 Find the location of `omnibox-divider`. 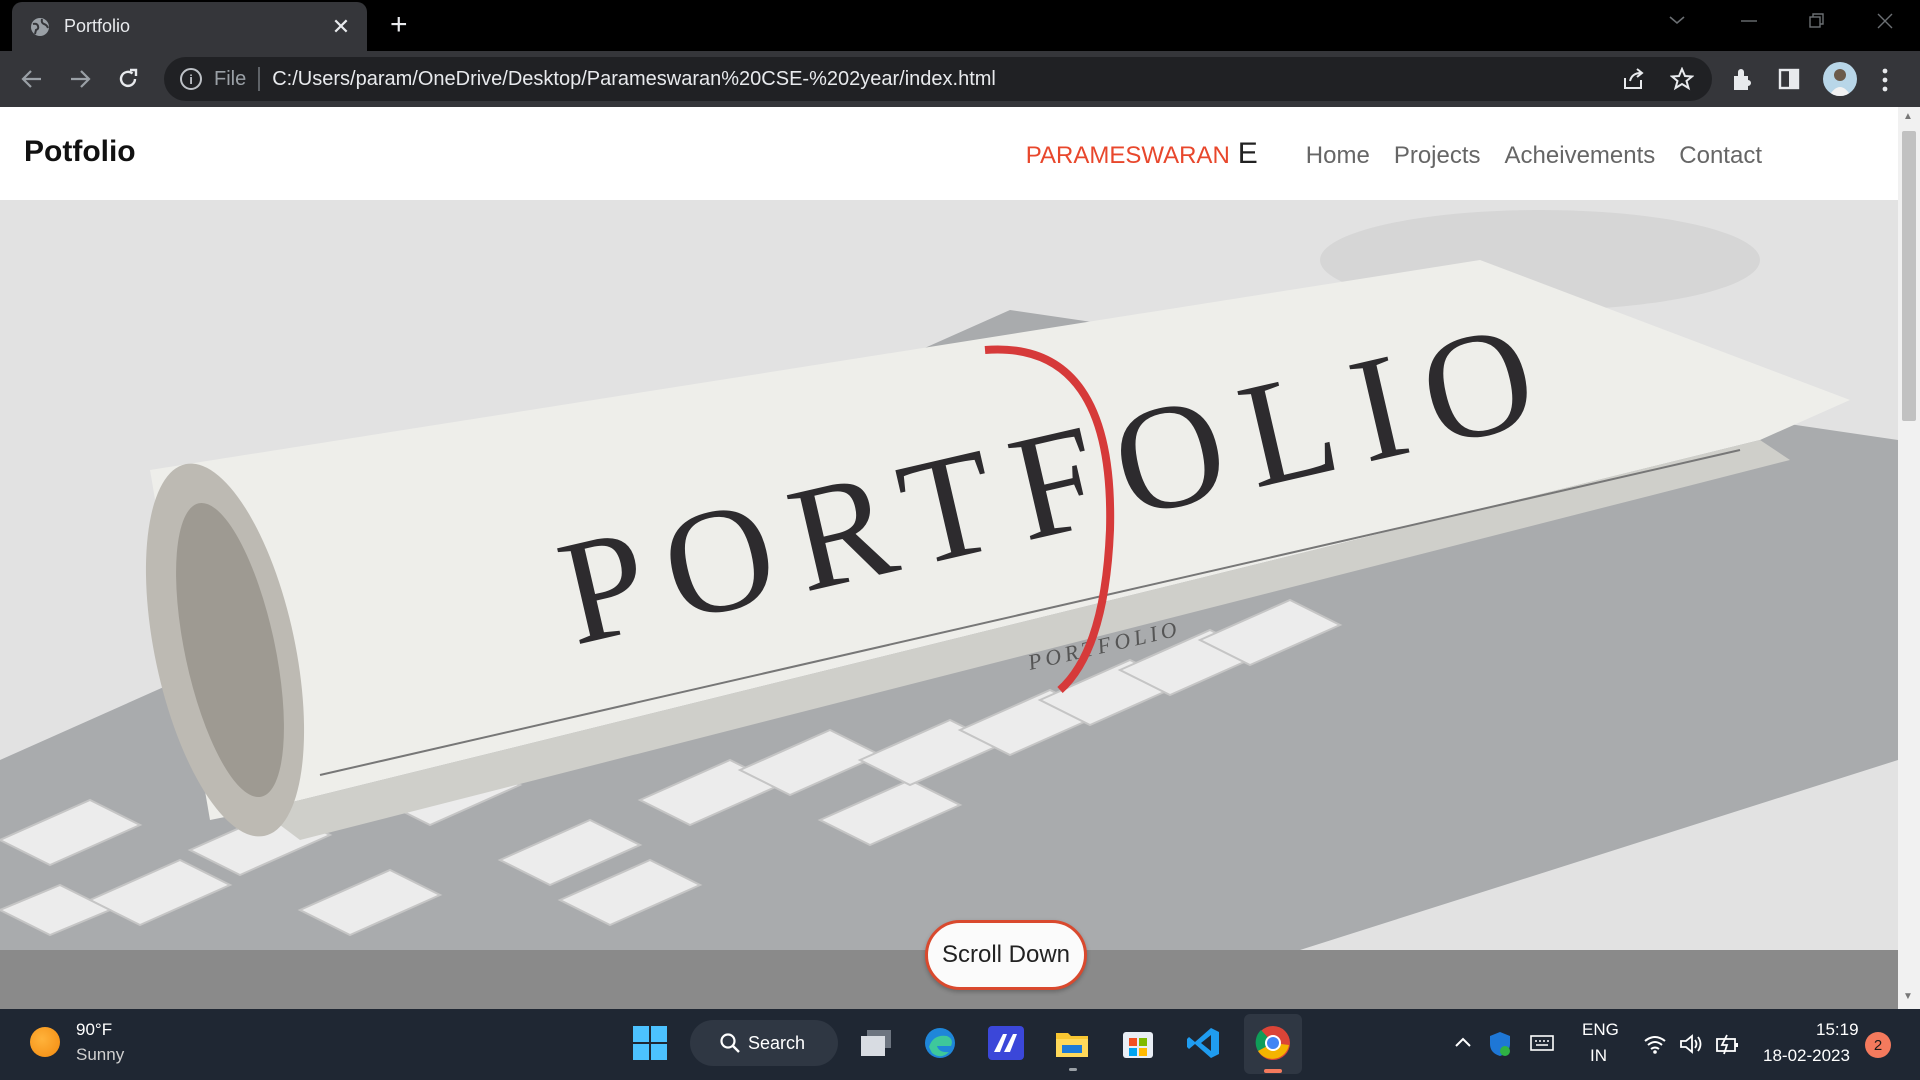

omnibox-divider is located at coordinates (259, 79).